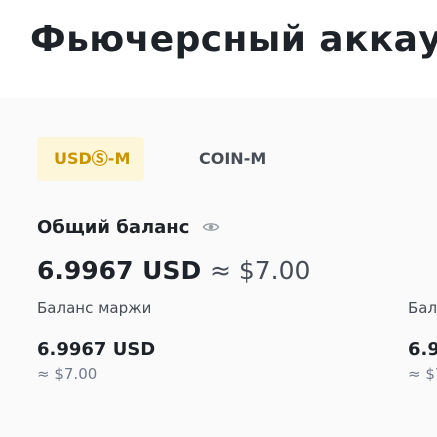 The height and width of the screenshot is (437, 437). I want to click on wallet-balance-approx: ≈ $7.00, so click(422, 374).